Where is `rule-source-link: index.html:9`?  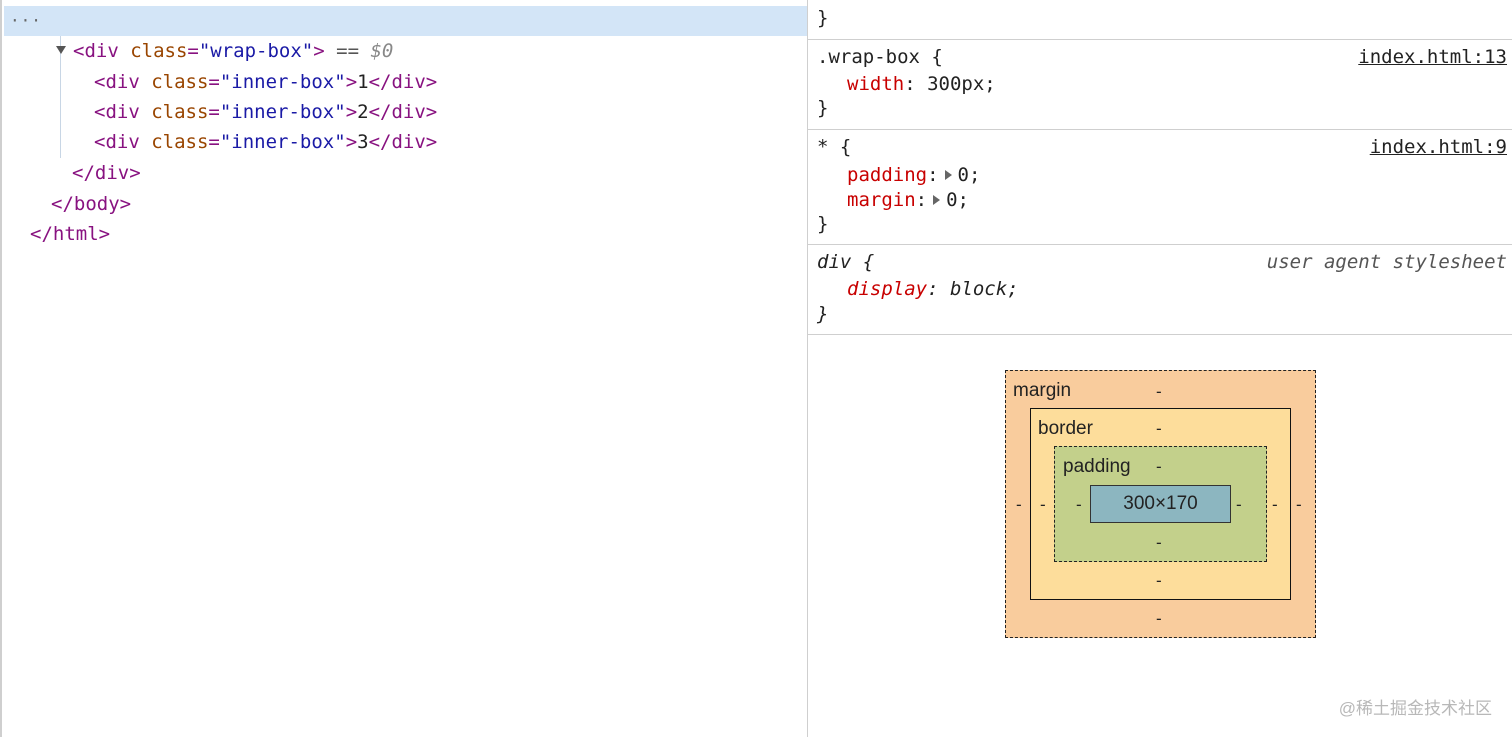 rule-source-link: index.html:9 is located at coordinates (1438, 147).